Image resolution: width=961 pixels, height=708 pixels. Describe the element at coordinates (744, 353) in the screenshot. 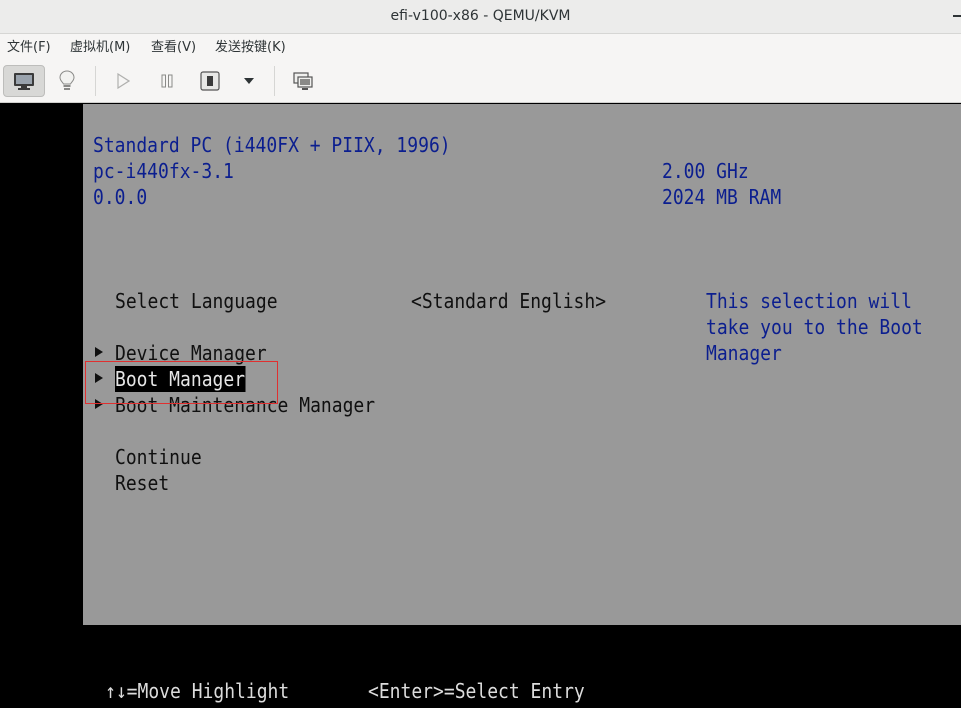

I see `help-text-line3: Manager` at that location.